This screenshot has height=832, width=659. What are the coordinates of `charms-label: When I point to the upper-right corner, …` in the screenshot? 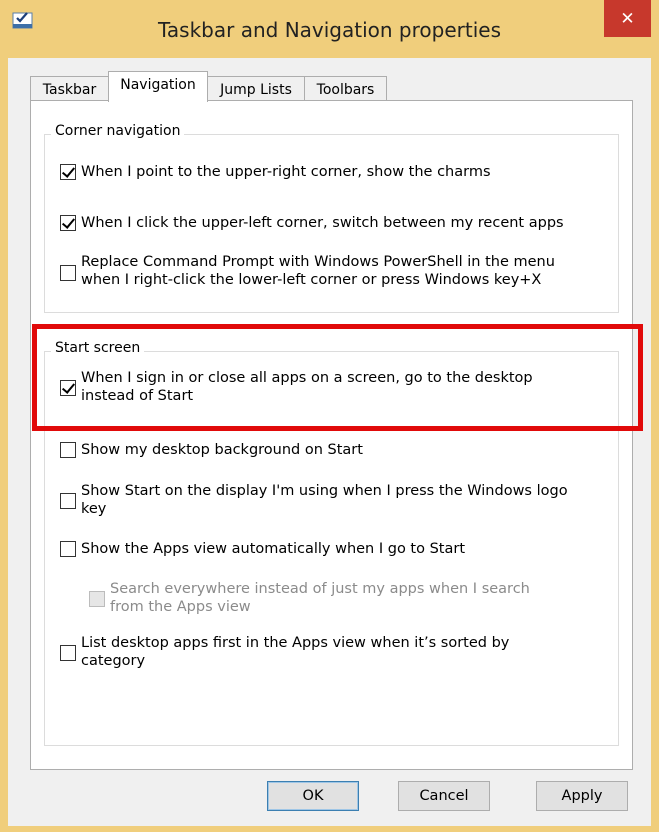 It's located at (286, 172).